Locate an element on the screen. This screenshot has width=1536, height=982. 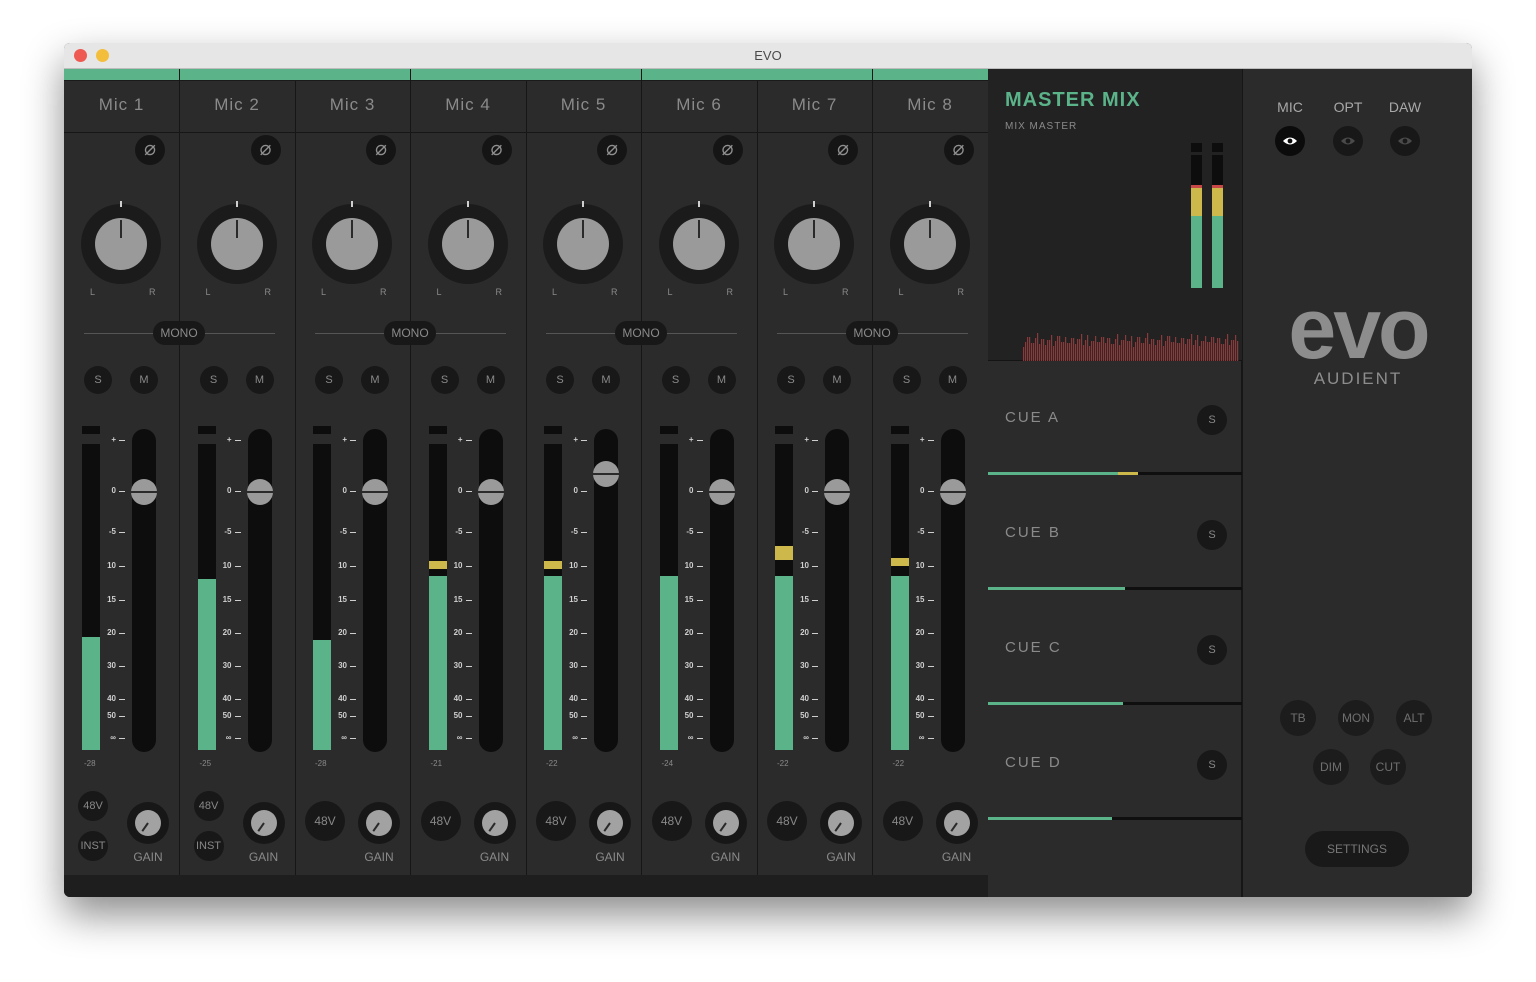
master-mix-panel: MASTER MIX MIX MASTER is located at coordinates (1115, 215).